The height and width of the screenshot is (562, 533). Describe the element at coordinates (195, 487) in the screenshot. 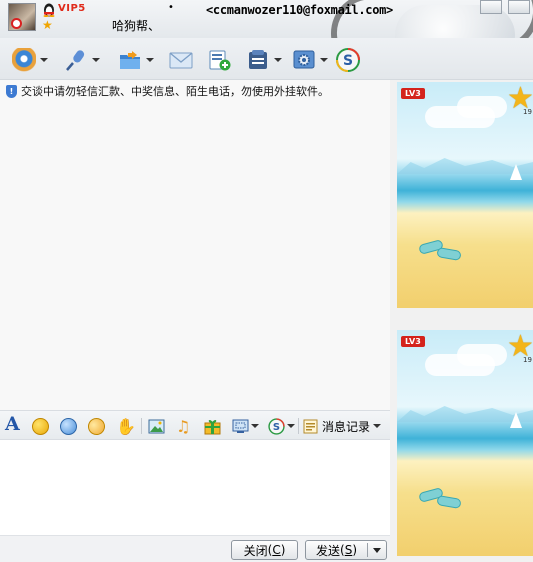

I see `message-input` at that location.